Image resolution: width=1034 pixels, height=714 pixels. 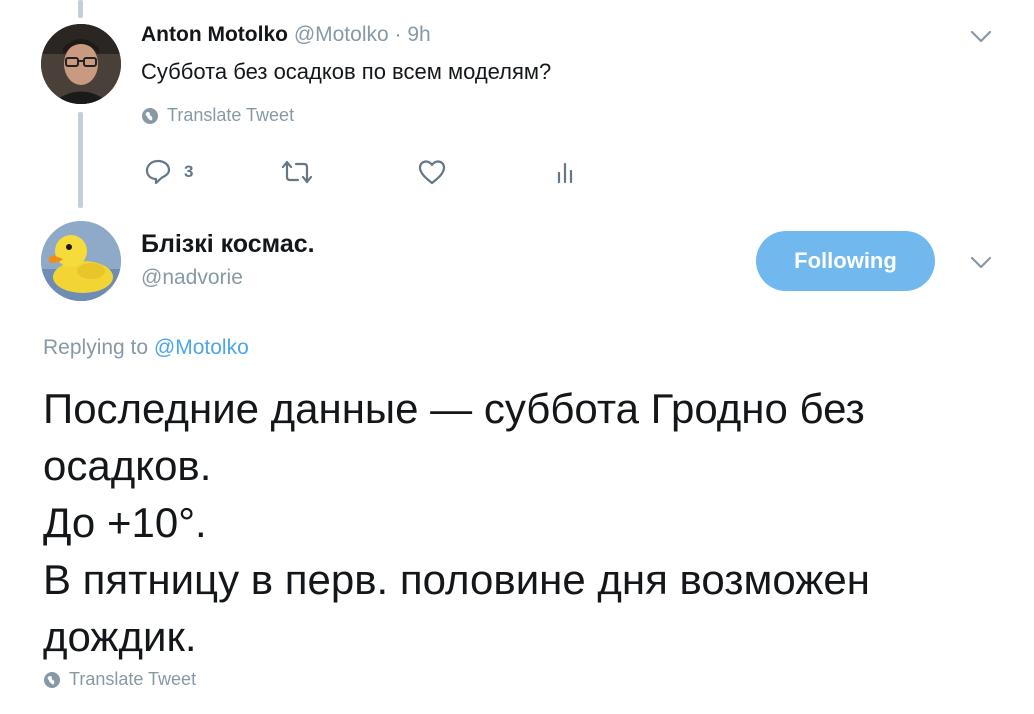 I want to click on tweet-action-bar: 3, so click(x=371, y=172).